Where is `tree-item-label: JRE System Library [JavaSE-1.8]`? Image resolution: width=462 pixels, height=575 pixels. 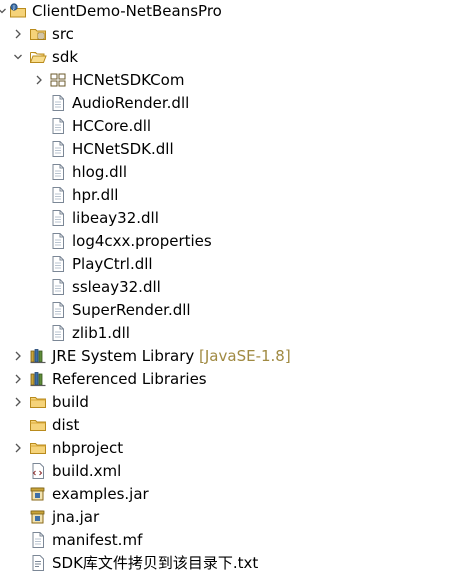
tree-item-label: JRE System Library [JavaSE-1.8] is located at coordinates (171, 356).